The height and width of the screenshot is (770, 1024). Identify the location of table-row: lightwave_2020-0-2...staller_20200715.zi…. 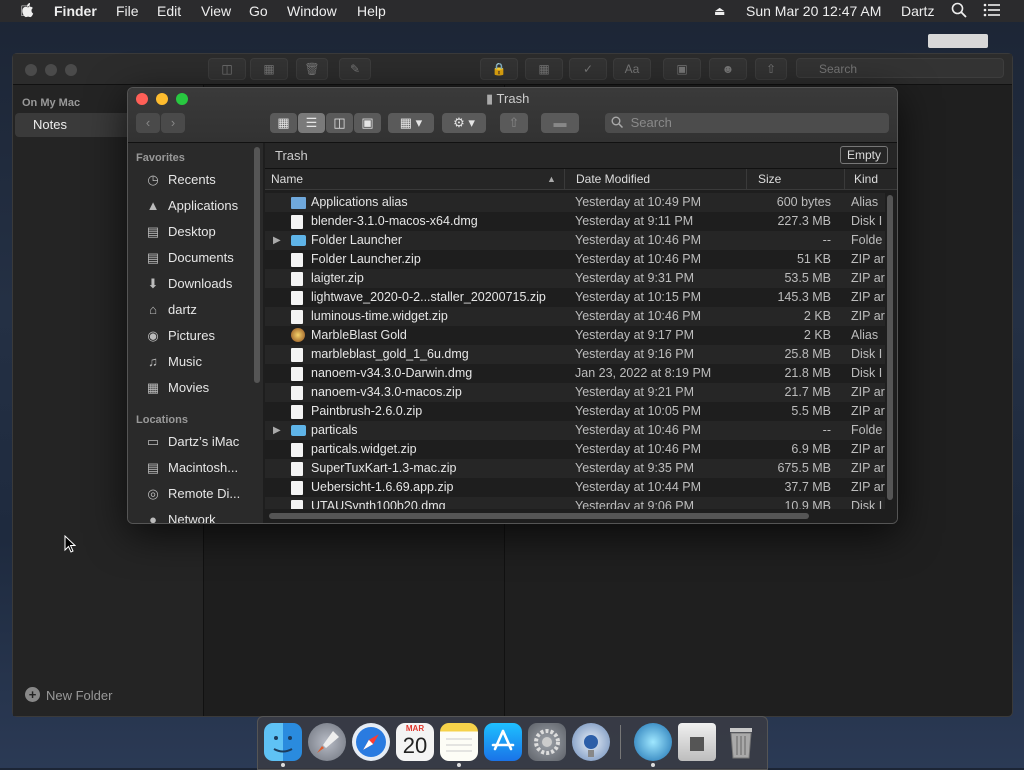
(575, 297).